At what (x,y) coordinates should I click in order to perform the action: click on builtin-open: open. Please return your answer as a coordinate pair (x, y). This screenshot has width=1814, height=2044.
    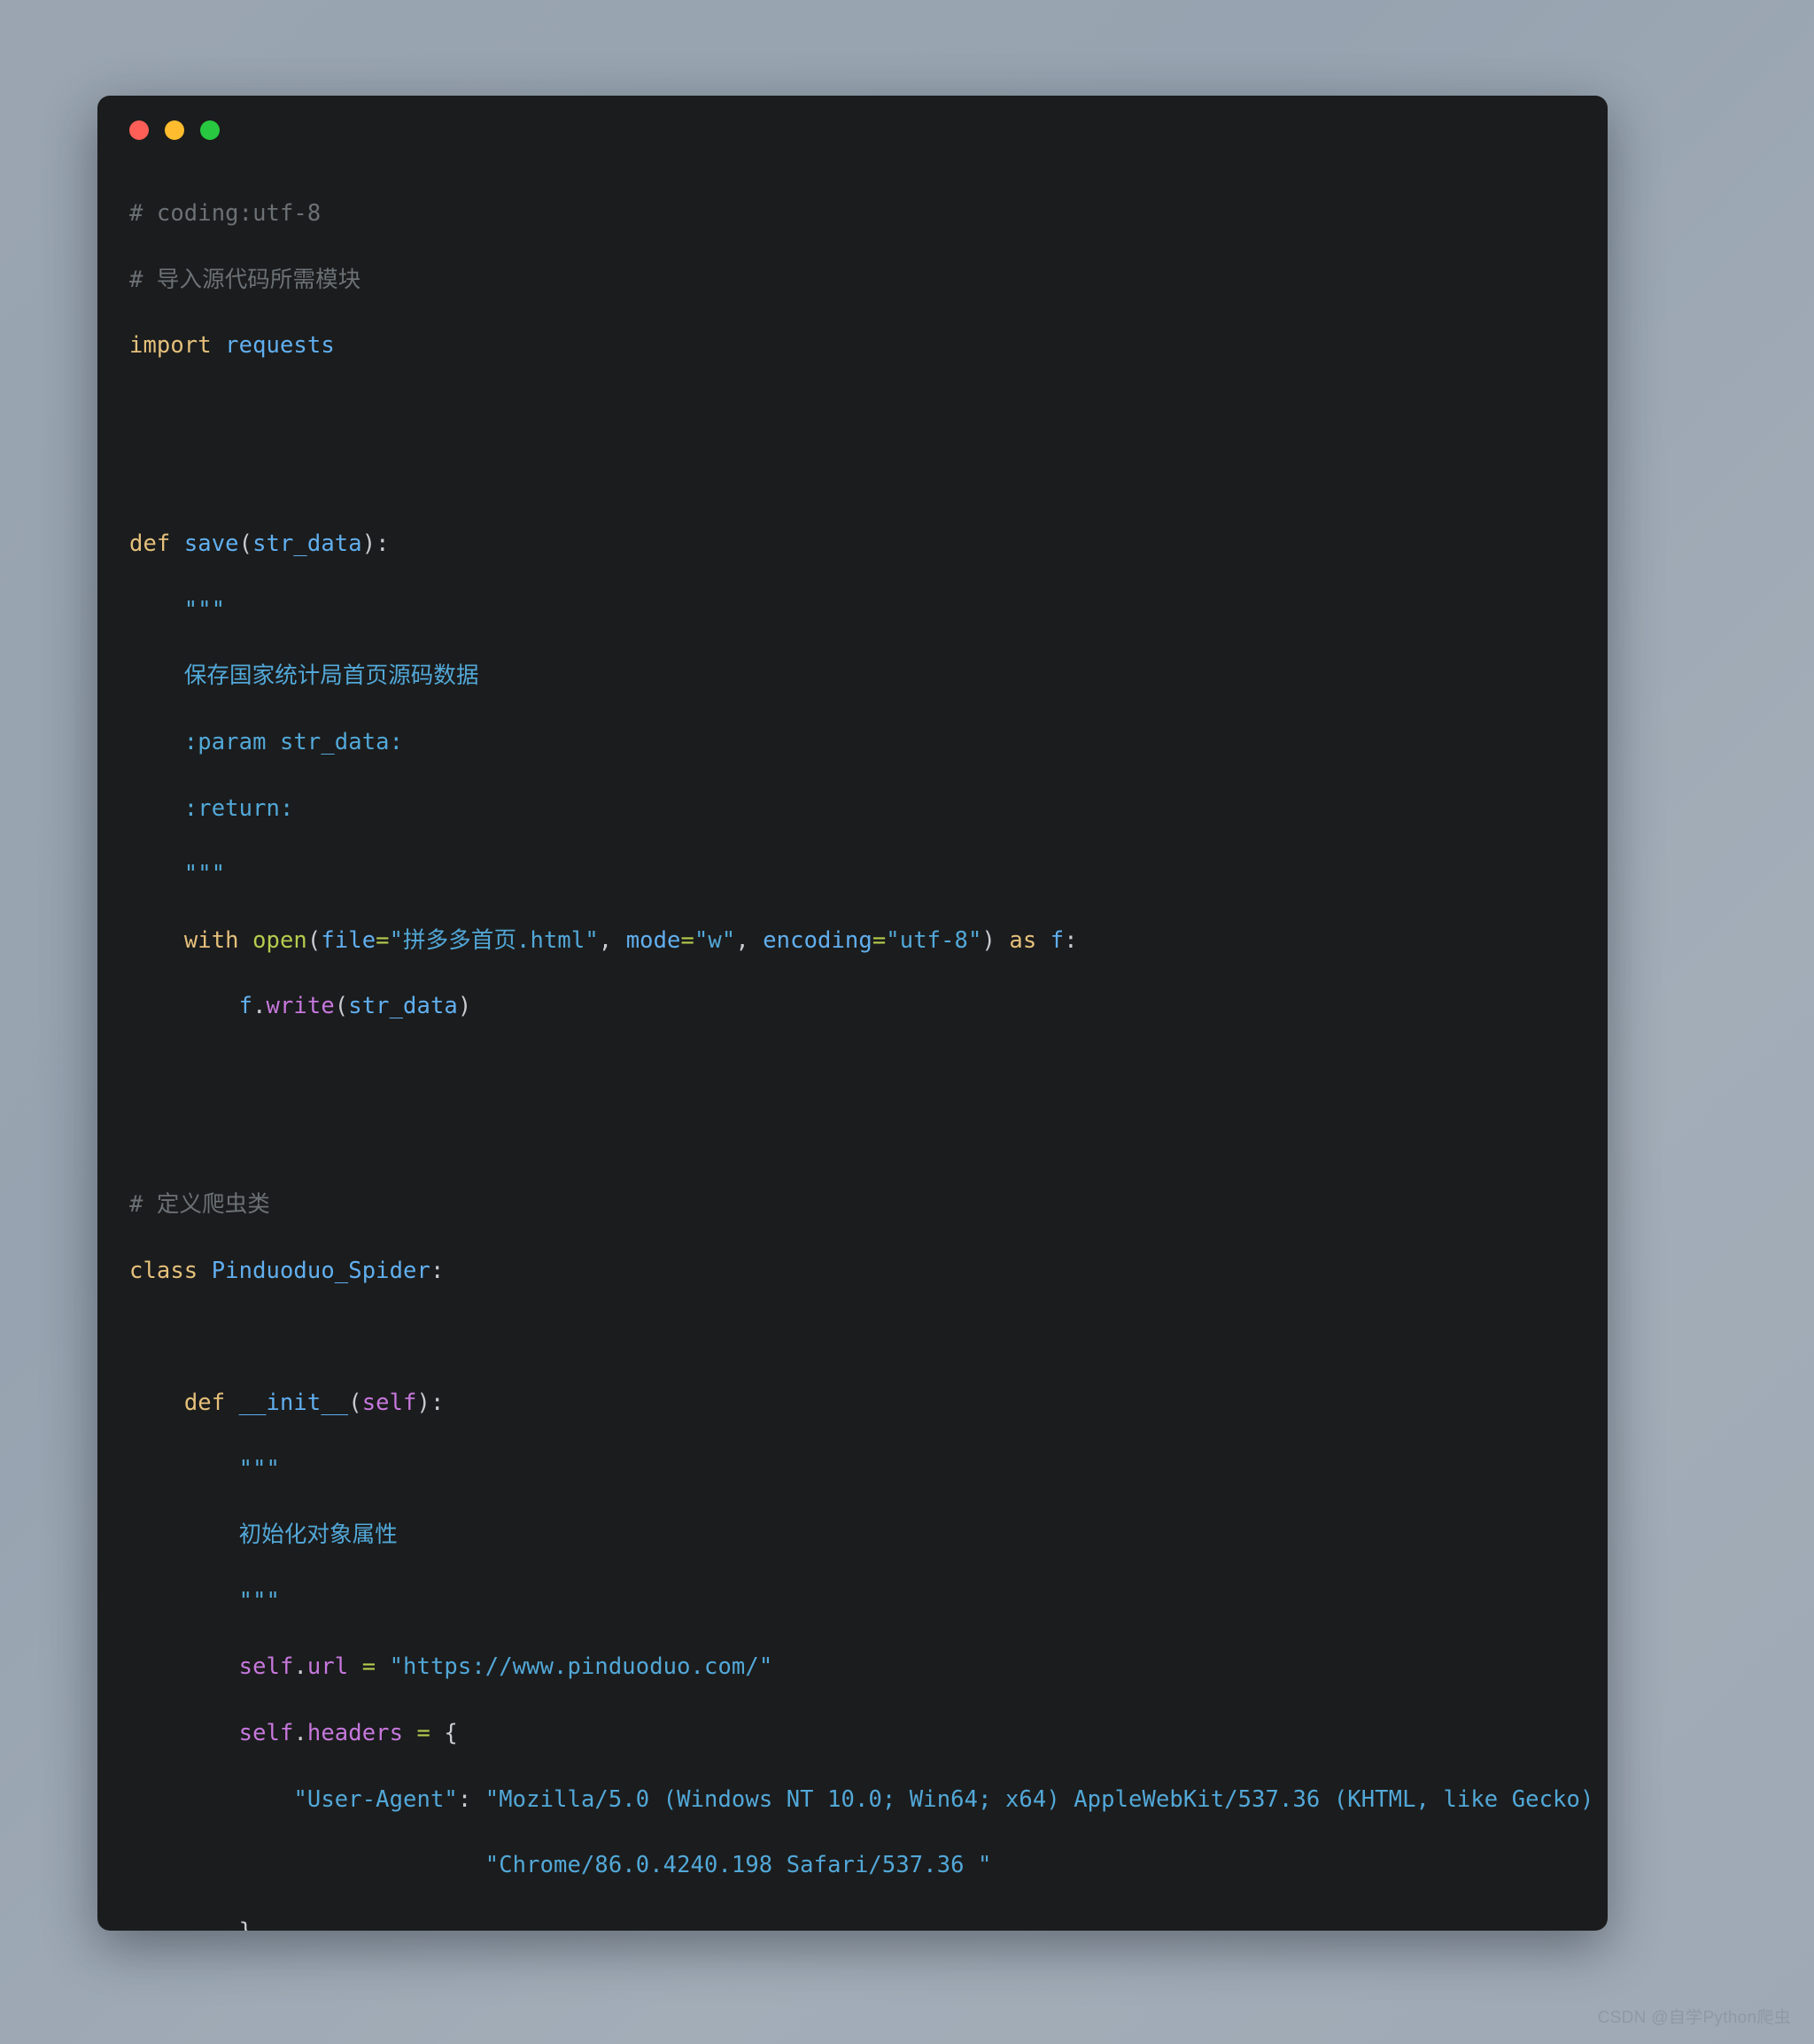
    Looking at the image, I should click on (279, 940).